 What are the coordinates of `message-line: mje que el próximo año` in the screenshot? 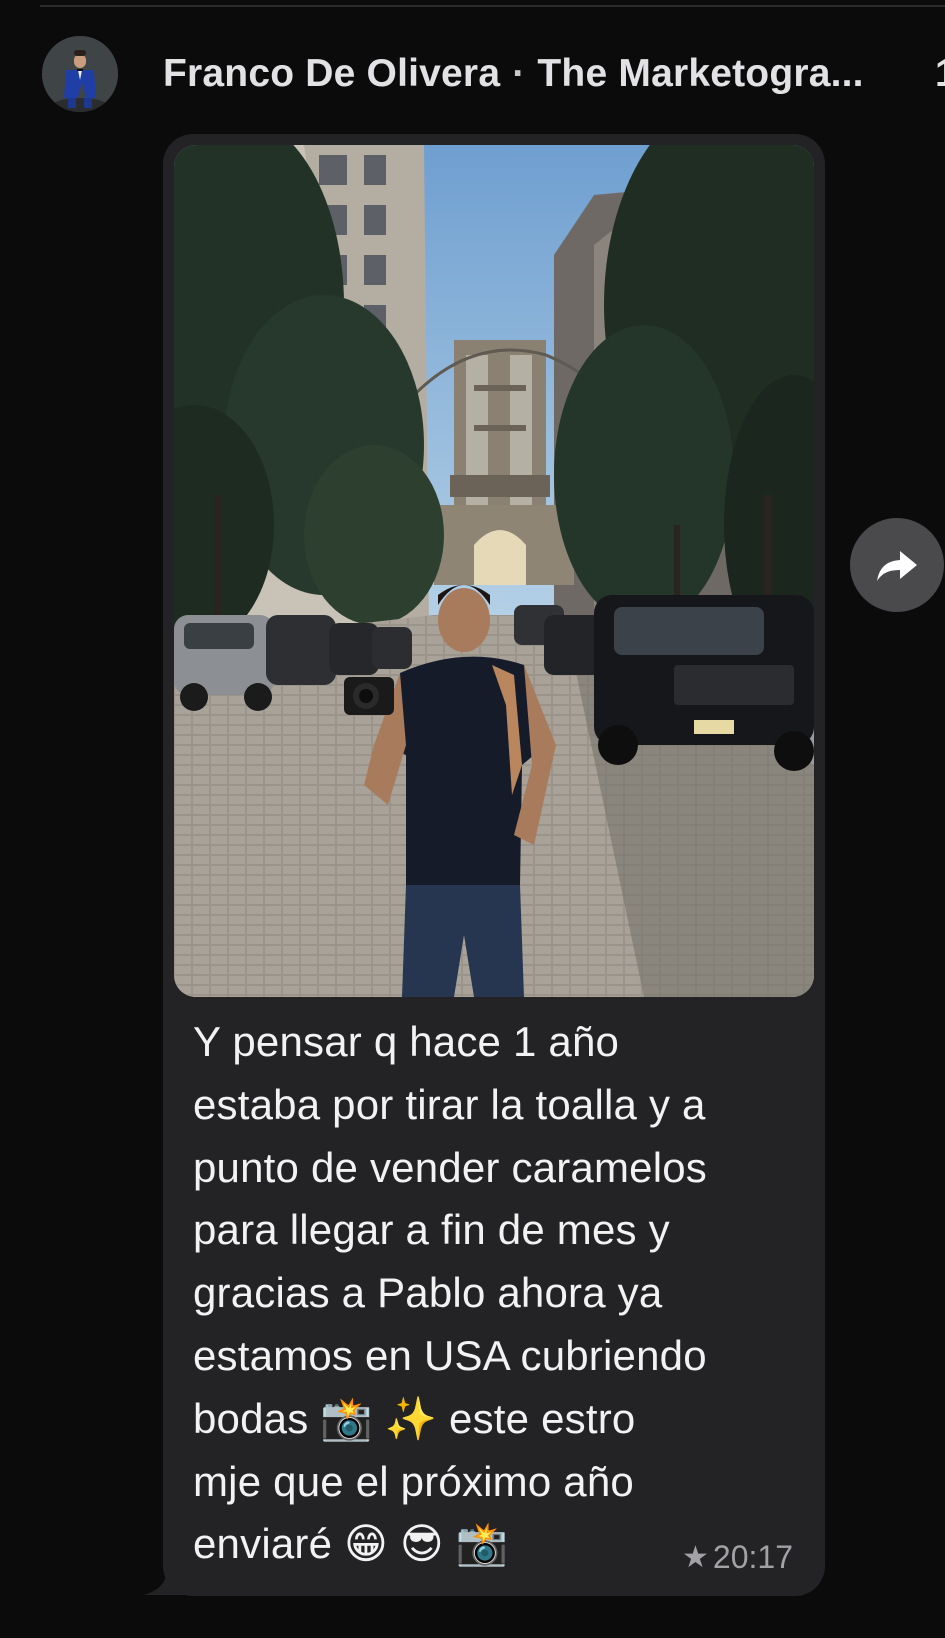 It's located at (413, 1481).